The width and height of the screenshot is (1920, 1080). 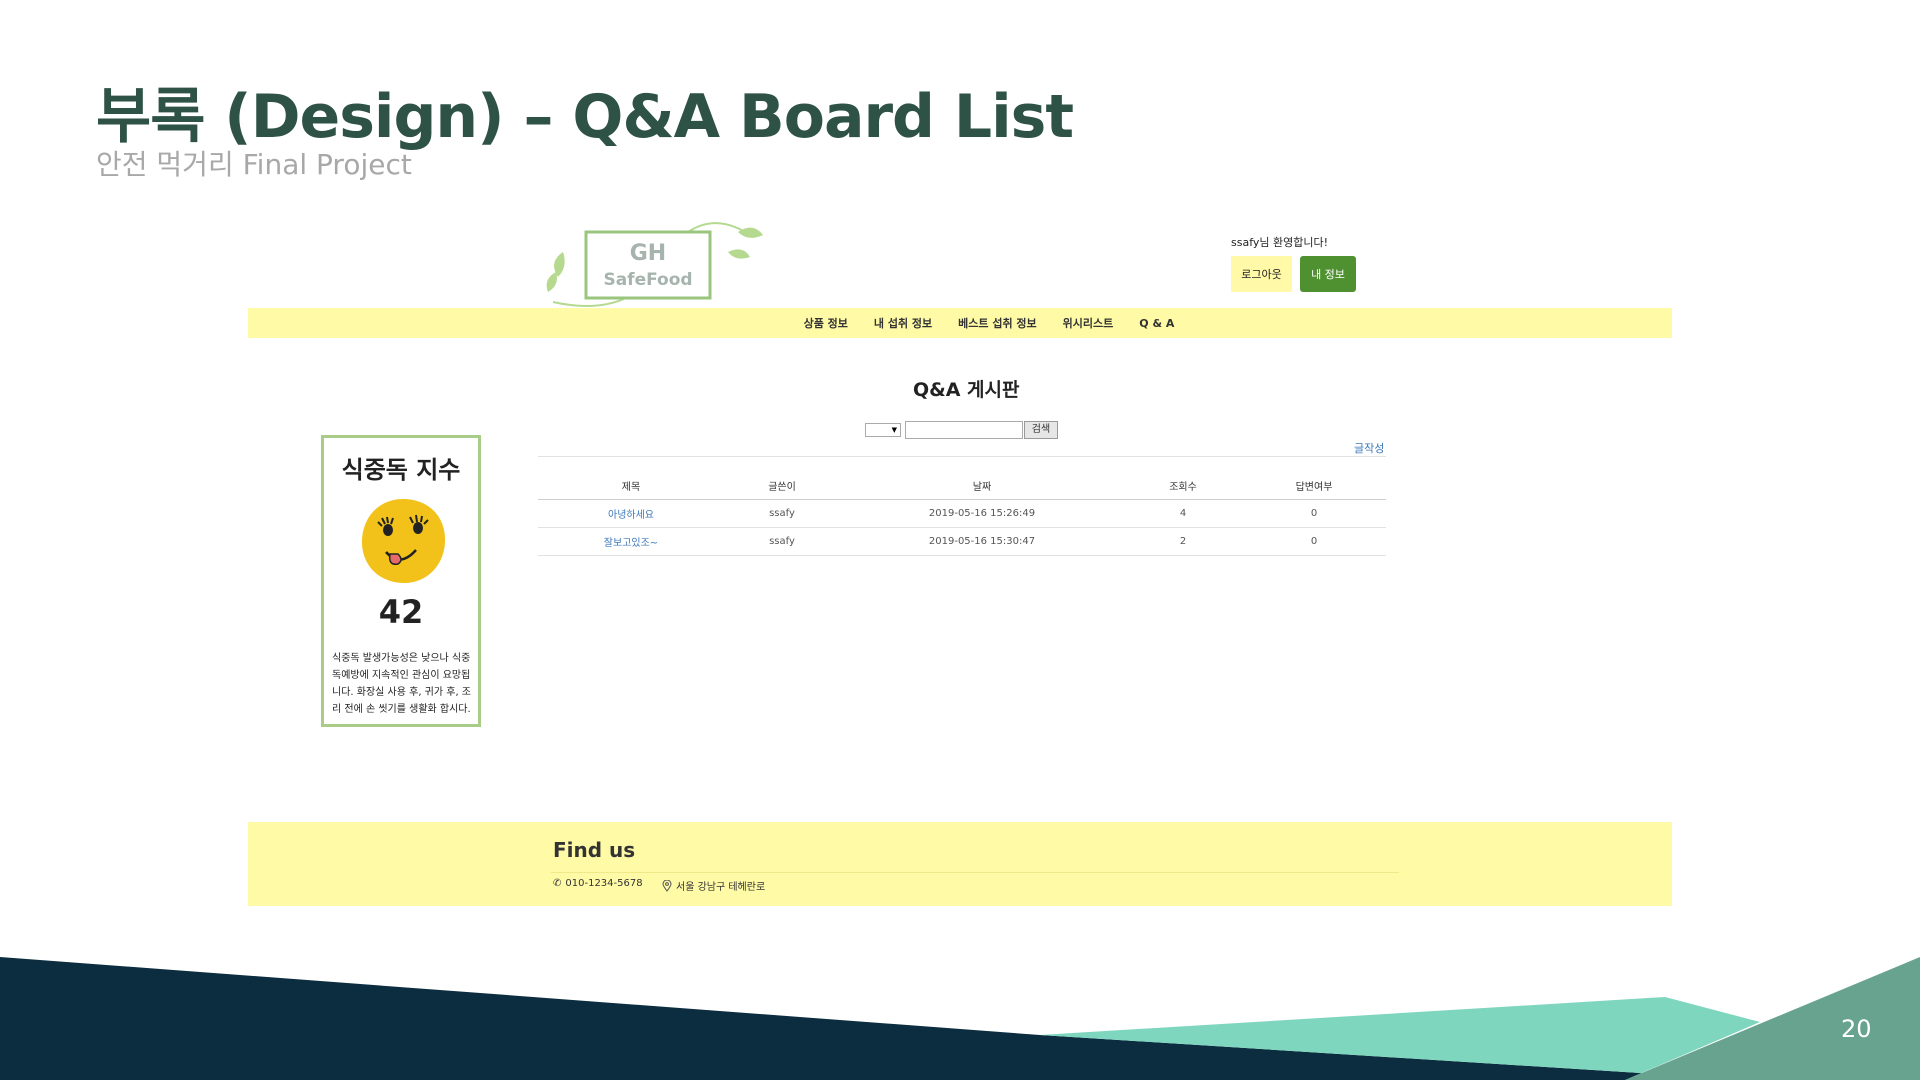 I want to click on table-header-row: 제목 글쓴이 날짜 조회수 답변여부, so click(x=962, y=479).